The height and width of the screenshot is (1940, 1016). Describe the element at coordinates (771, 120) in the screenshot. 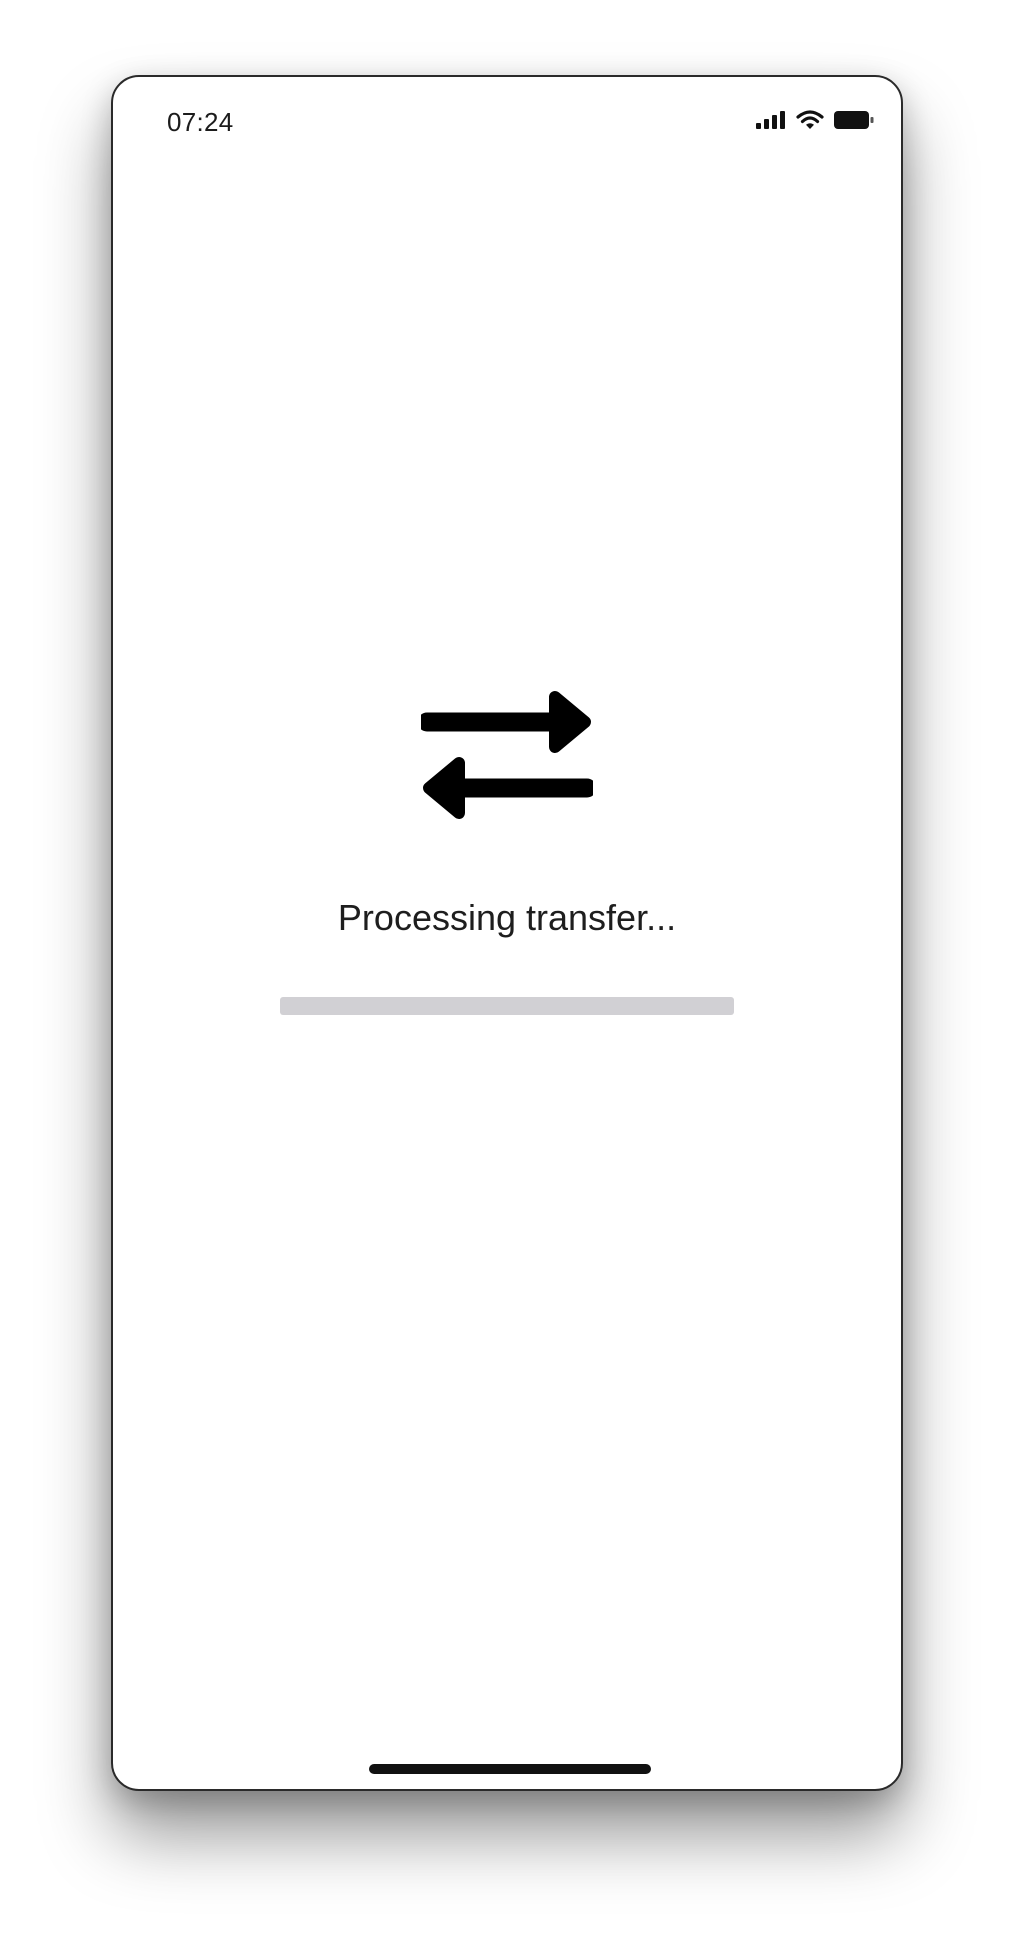

I see `cellular-signal-icon` at that location.